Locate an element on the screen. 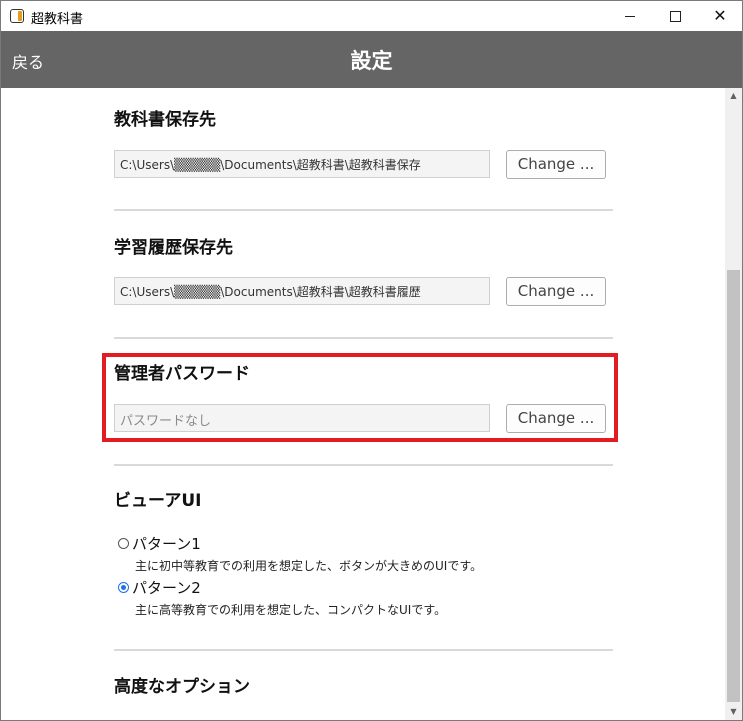  section-title-history-location: 学習履歴保存先 is located at coordinates (173, 248).